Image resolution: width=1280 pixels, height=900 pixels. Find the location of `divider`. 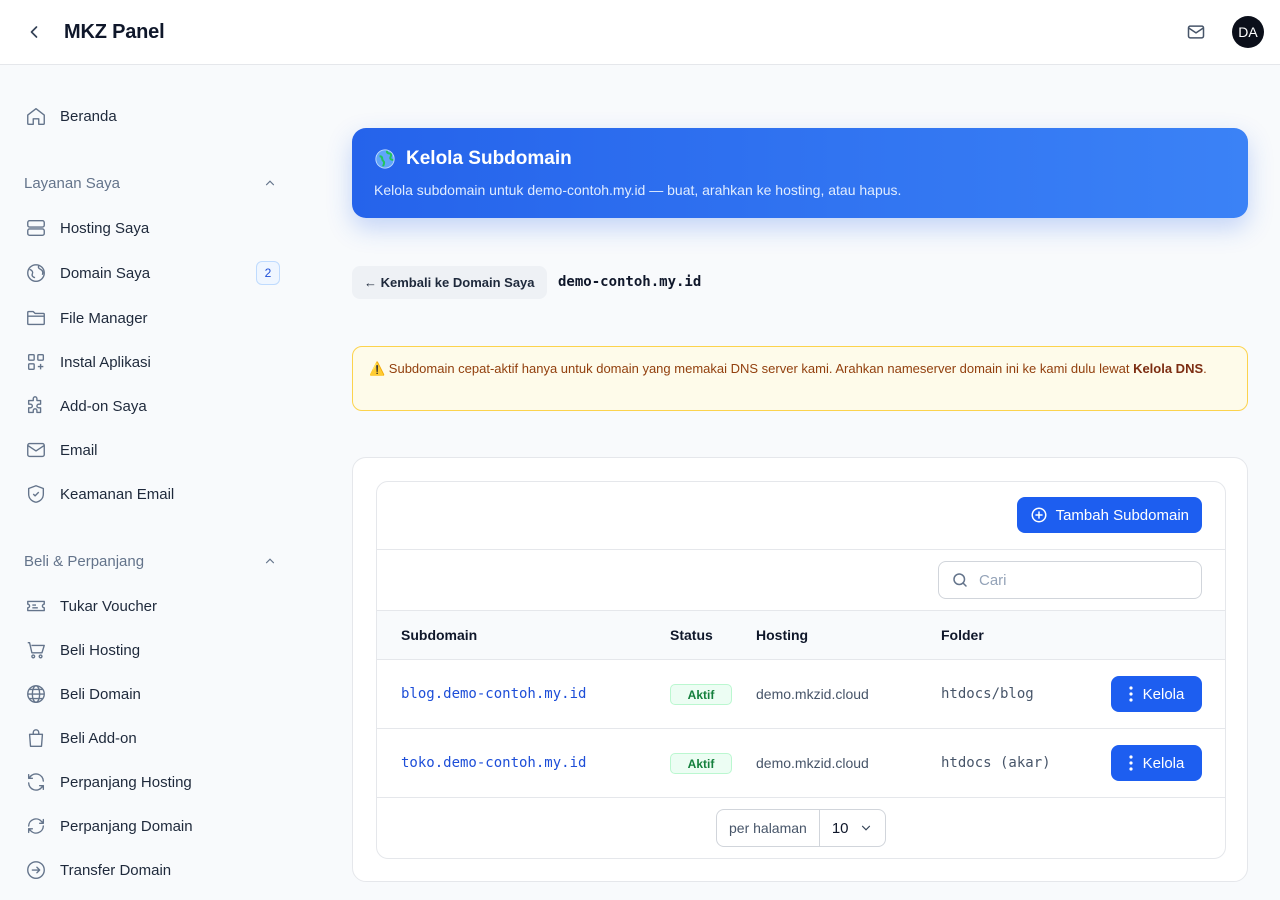

divider is located at coordinates (801, 549).